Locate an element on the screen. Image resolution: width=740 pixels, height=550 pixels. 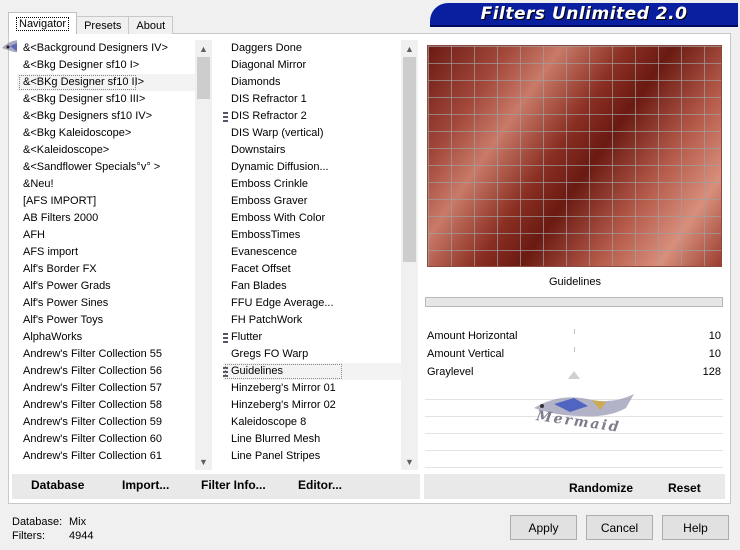
tab-navigator: Navigator is located at coordinates (43, 23).